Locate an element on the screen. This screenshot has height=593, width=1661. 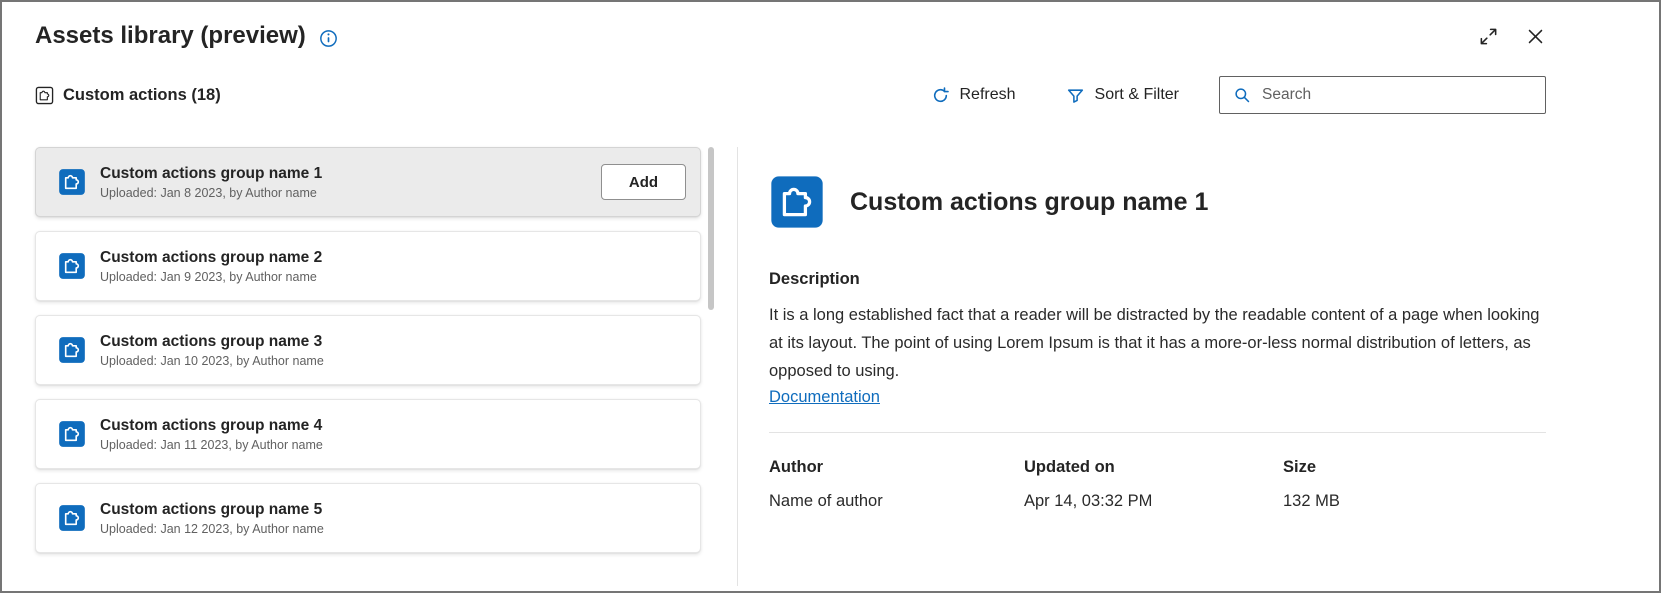
refresh-button: Refresh is located at coordinates (973, 95).